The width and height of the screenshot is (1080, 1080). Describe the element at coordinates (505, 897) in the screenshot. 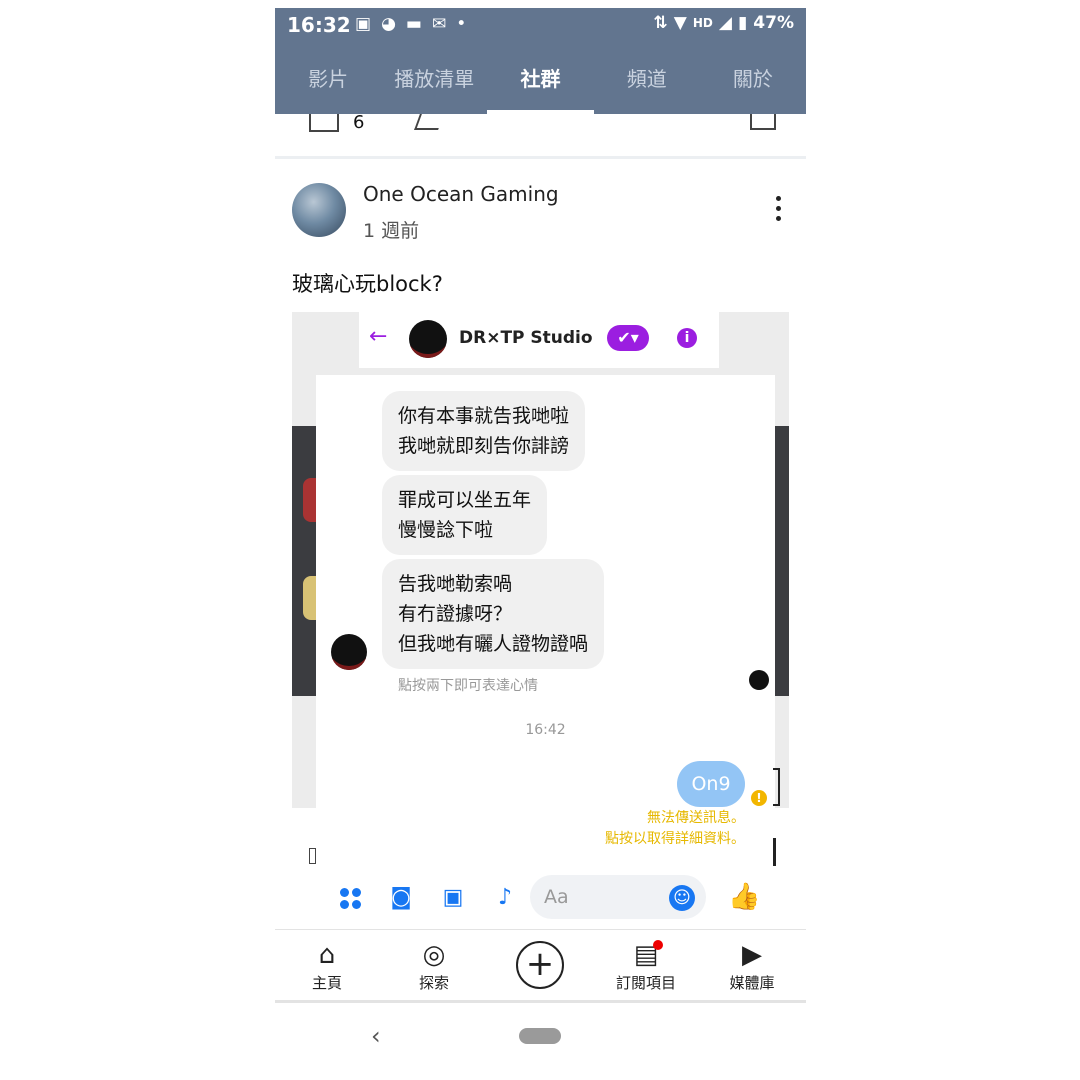

I see `microphone-icon: ♪` at that location.